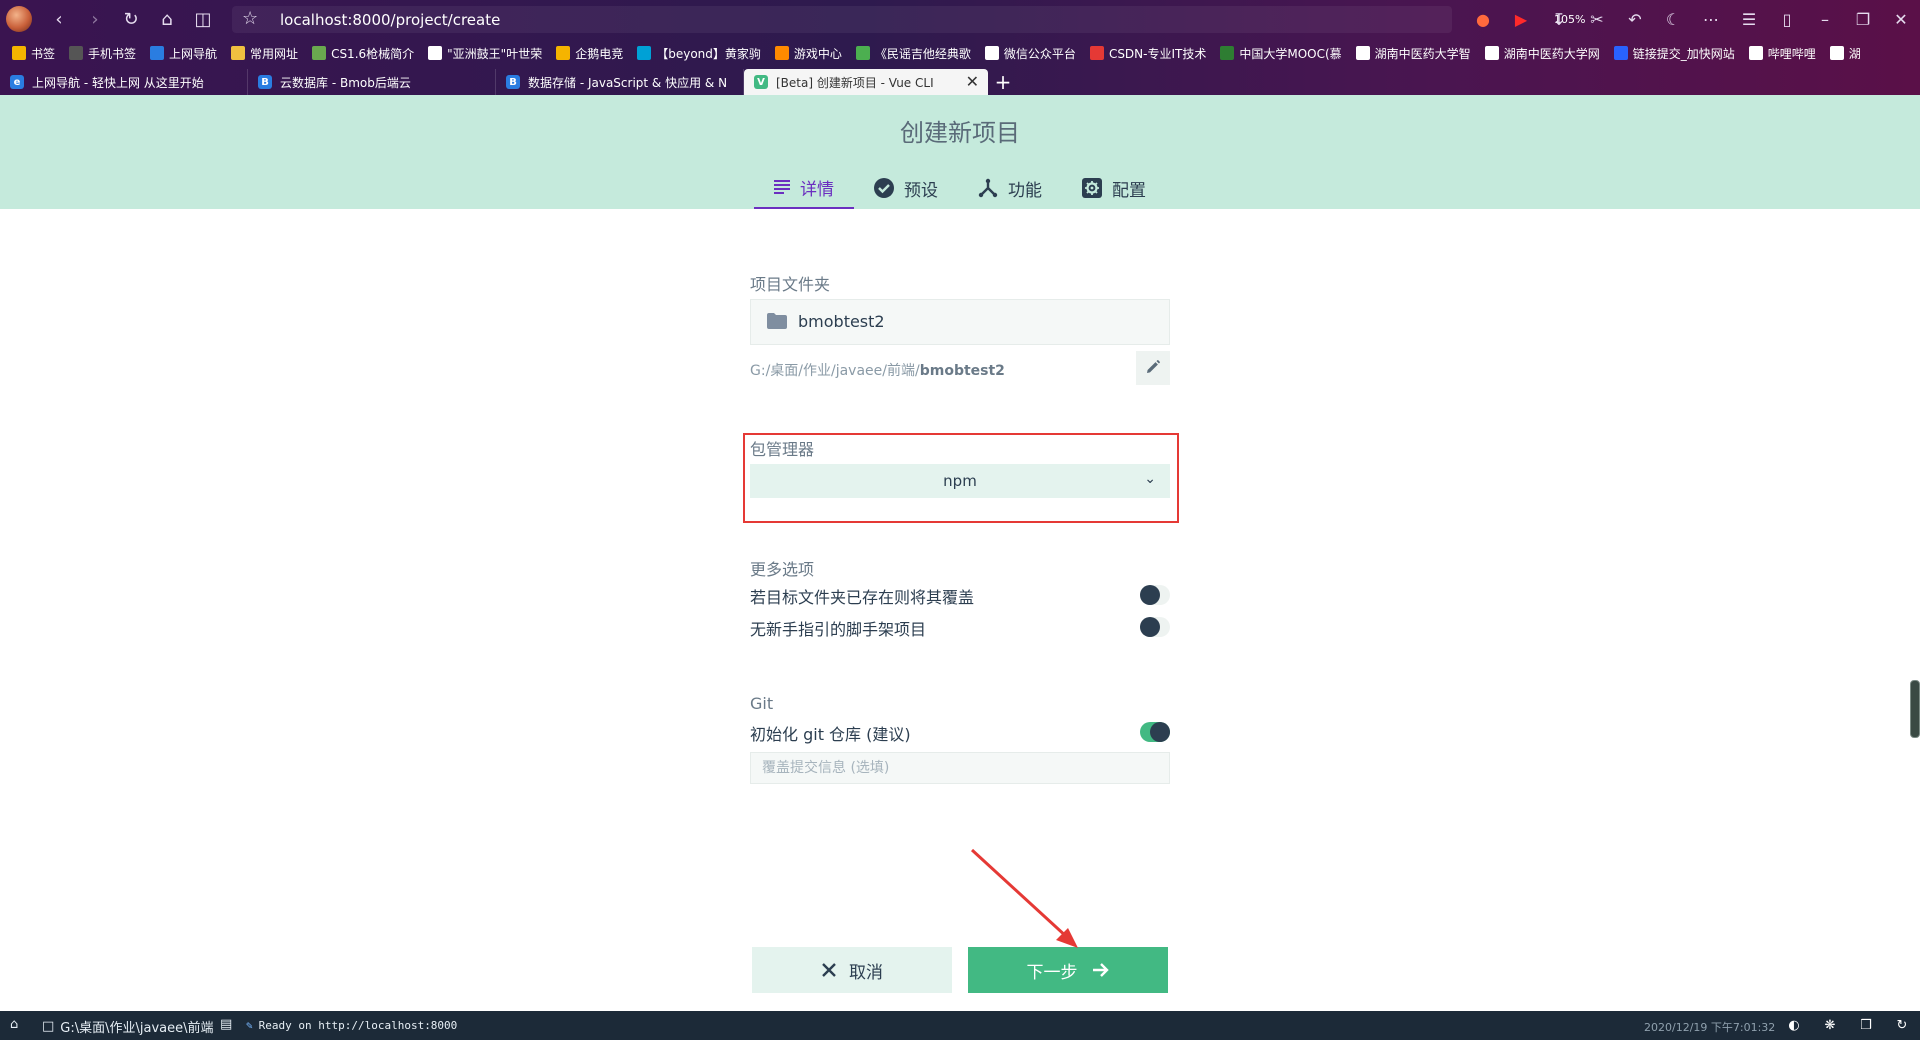  What do you see at coordinates (226, 1024) in the screenshot?
I see `console-icon: ▤` at bounding box center [226, 1024].